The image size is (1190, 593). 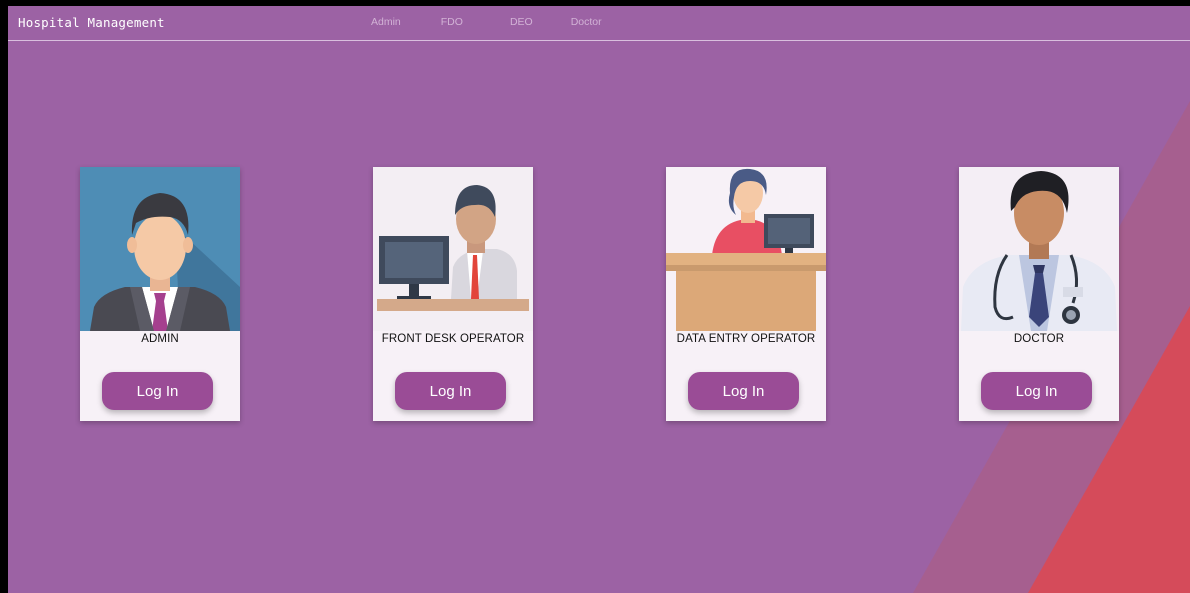 What do you see at coordinates (453, 249) in the screenshot?
I see `front-desk-operator-icon` at bounding box center [453, 249].